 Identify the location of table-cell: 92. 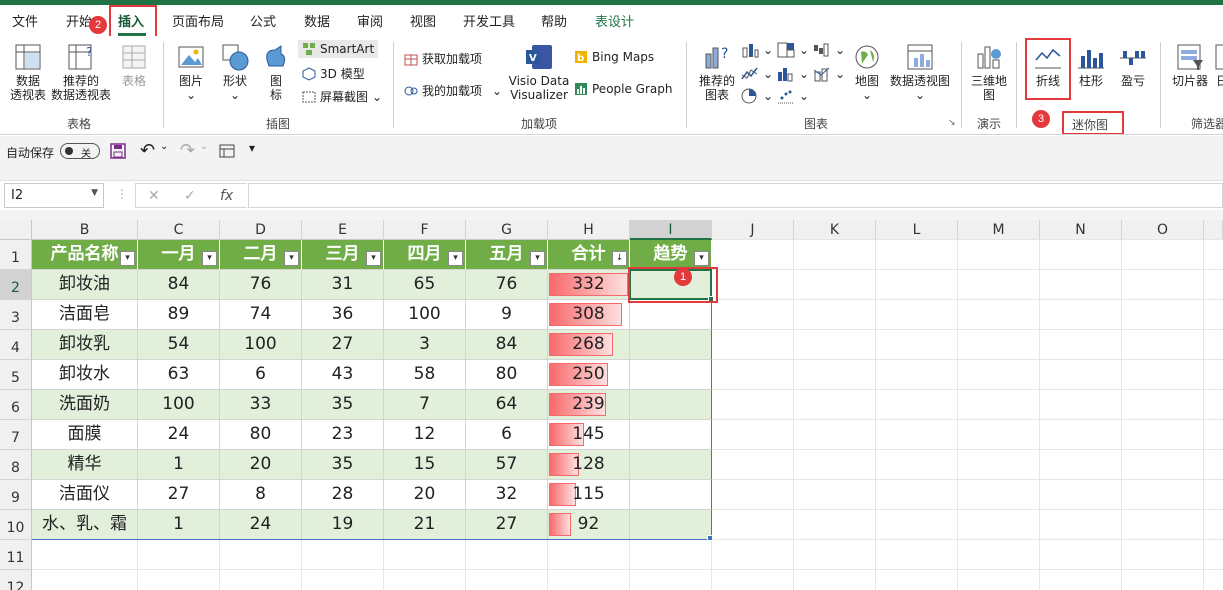
(589, 525).